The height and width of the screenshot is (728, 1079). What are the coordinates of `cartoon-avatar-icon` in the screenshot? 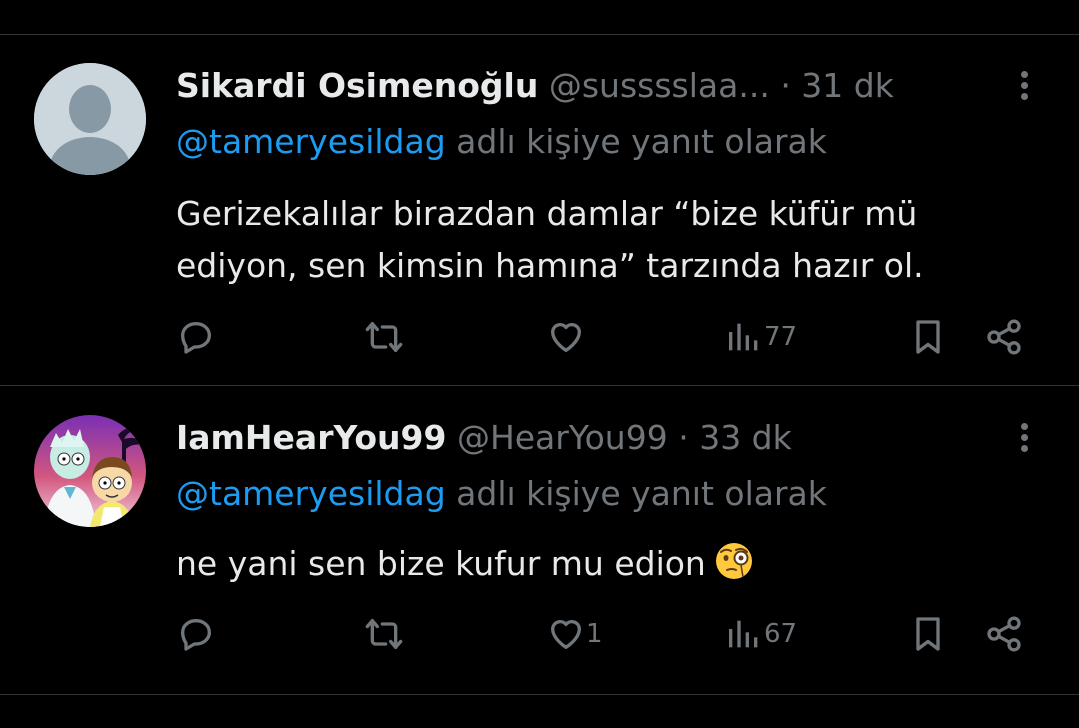 It's located at (90, 471).